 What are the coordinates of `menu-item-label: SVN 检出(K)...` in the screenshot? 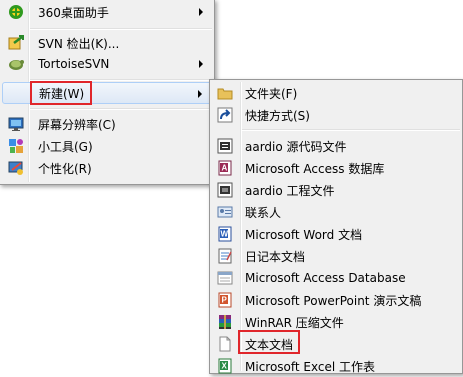 It's located at (79, 43).